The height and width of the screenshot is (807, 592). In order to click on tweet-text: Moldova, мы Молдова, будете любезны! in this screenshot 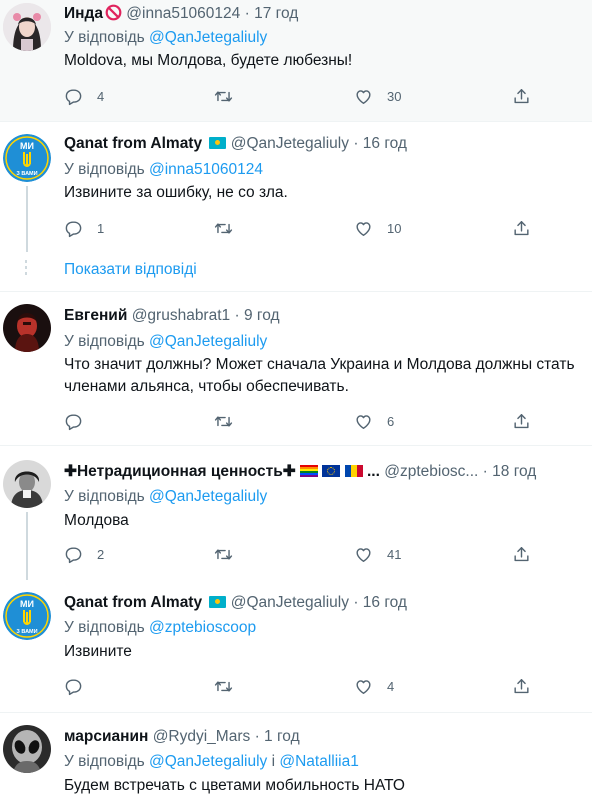, I will do `click(208, 60)`.